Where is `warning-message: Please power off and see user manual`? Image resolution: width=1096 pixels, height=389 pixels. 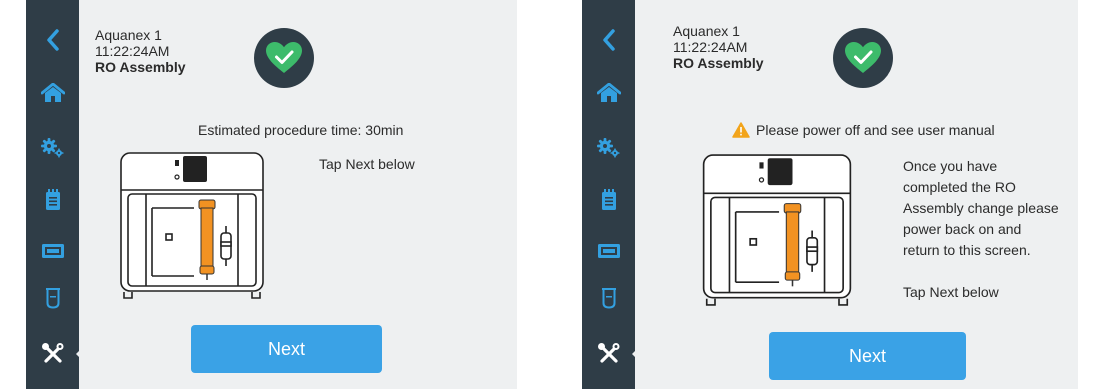
warning-message: Please power off and see user manual is located at coordinates (863, 130).